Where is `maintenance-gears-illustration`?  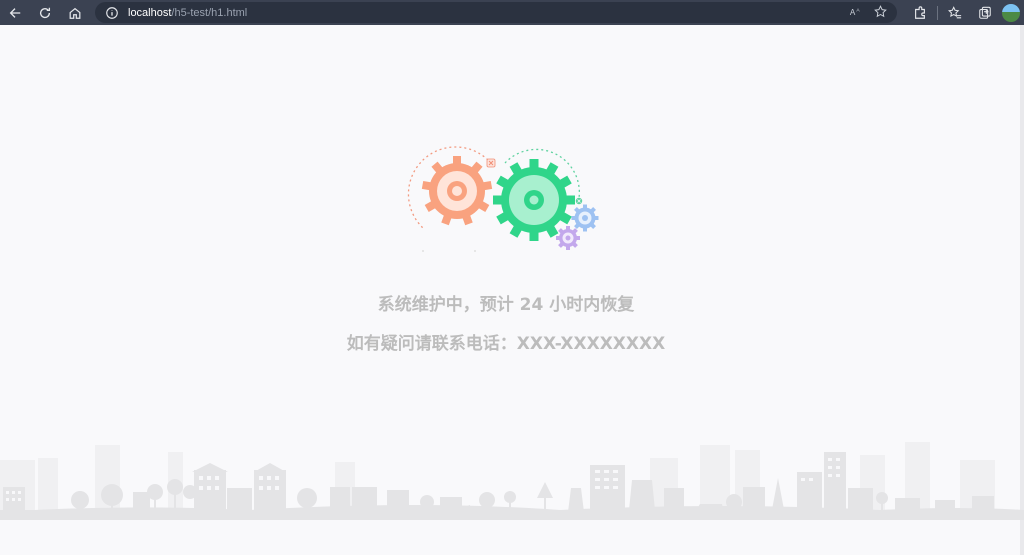 maintenance-gears-illustration is located at coordinates (503, 199).